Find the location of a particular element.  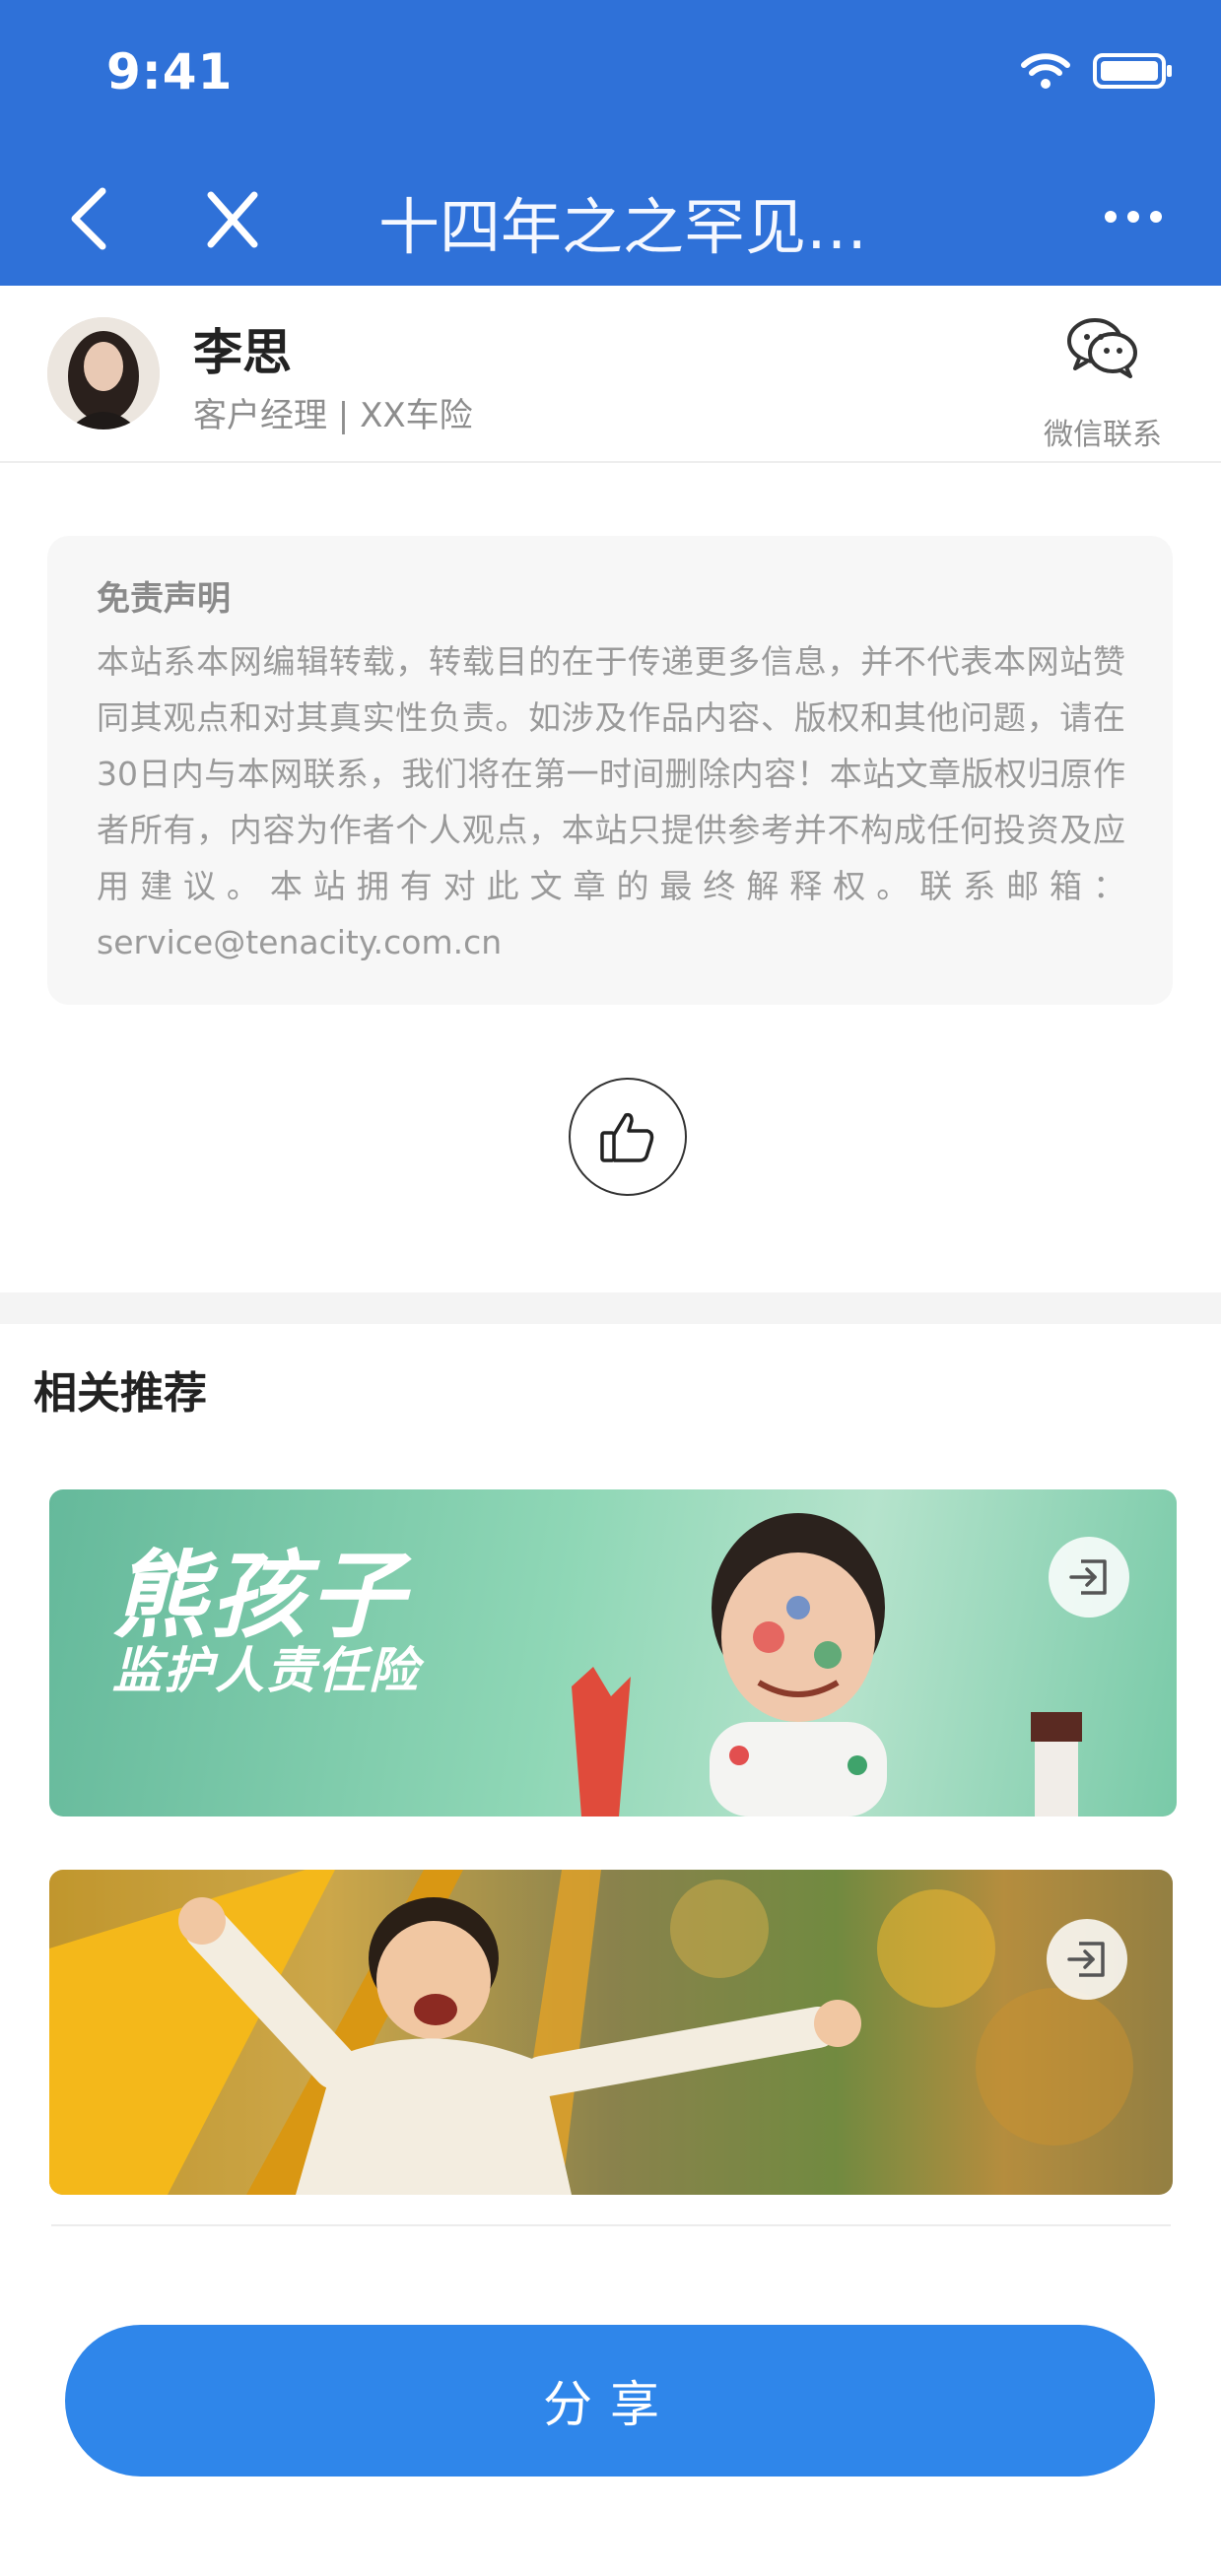

banner-subline: 监护人责任险 is located at coordinates (266, 1671).